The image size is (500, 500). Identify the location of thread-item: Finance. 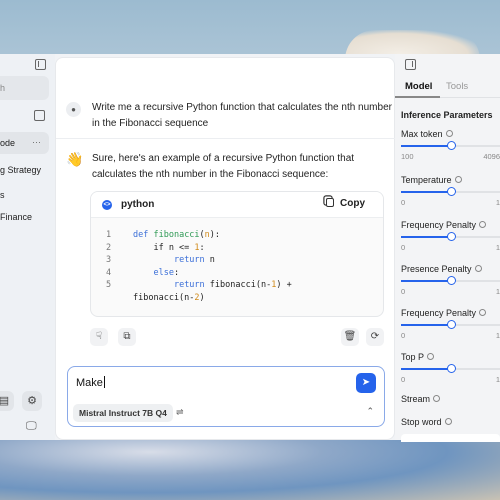
(16, 217).